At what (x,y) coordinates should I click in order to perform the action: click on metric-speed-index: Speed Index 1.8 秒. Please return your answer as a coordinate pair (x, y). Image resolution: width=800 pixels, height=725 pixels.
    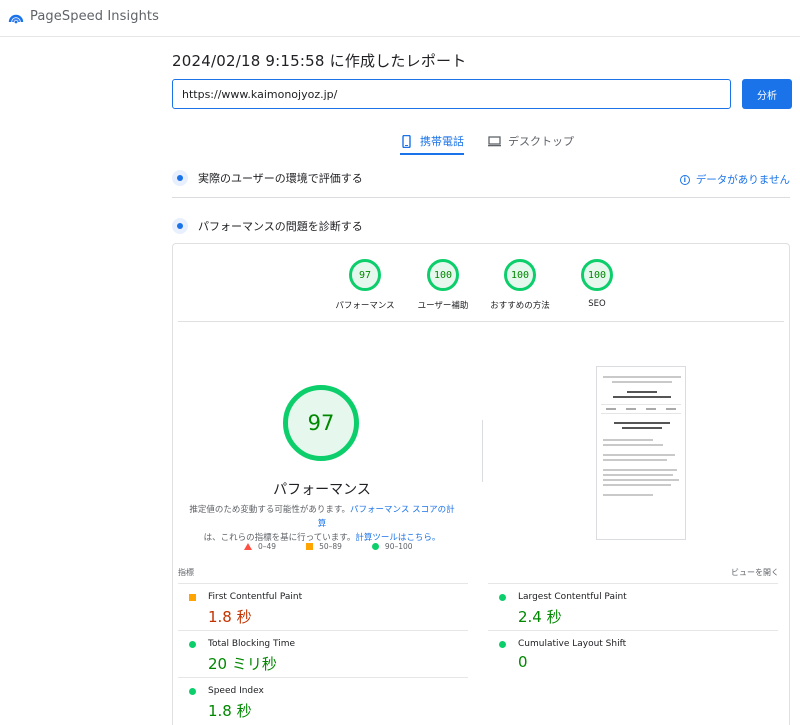
    Looking at the image, I should click on (323, 700).